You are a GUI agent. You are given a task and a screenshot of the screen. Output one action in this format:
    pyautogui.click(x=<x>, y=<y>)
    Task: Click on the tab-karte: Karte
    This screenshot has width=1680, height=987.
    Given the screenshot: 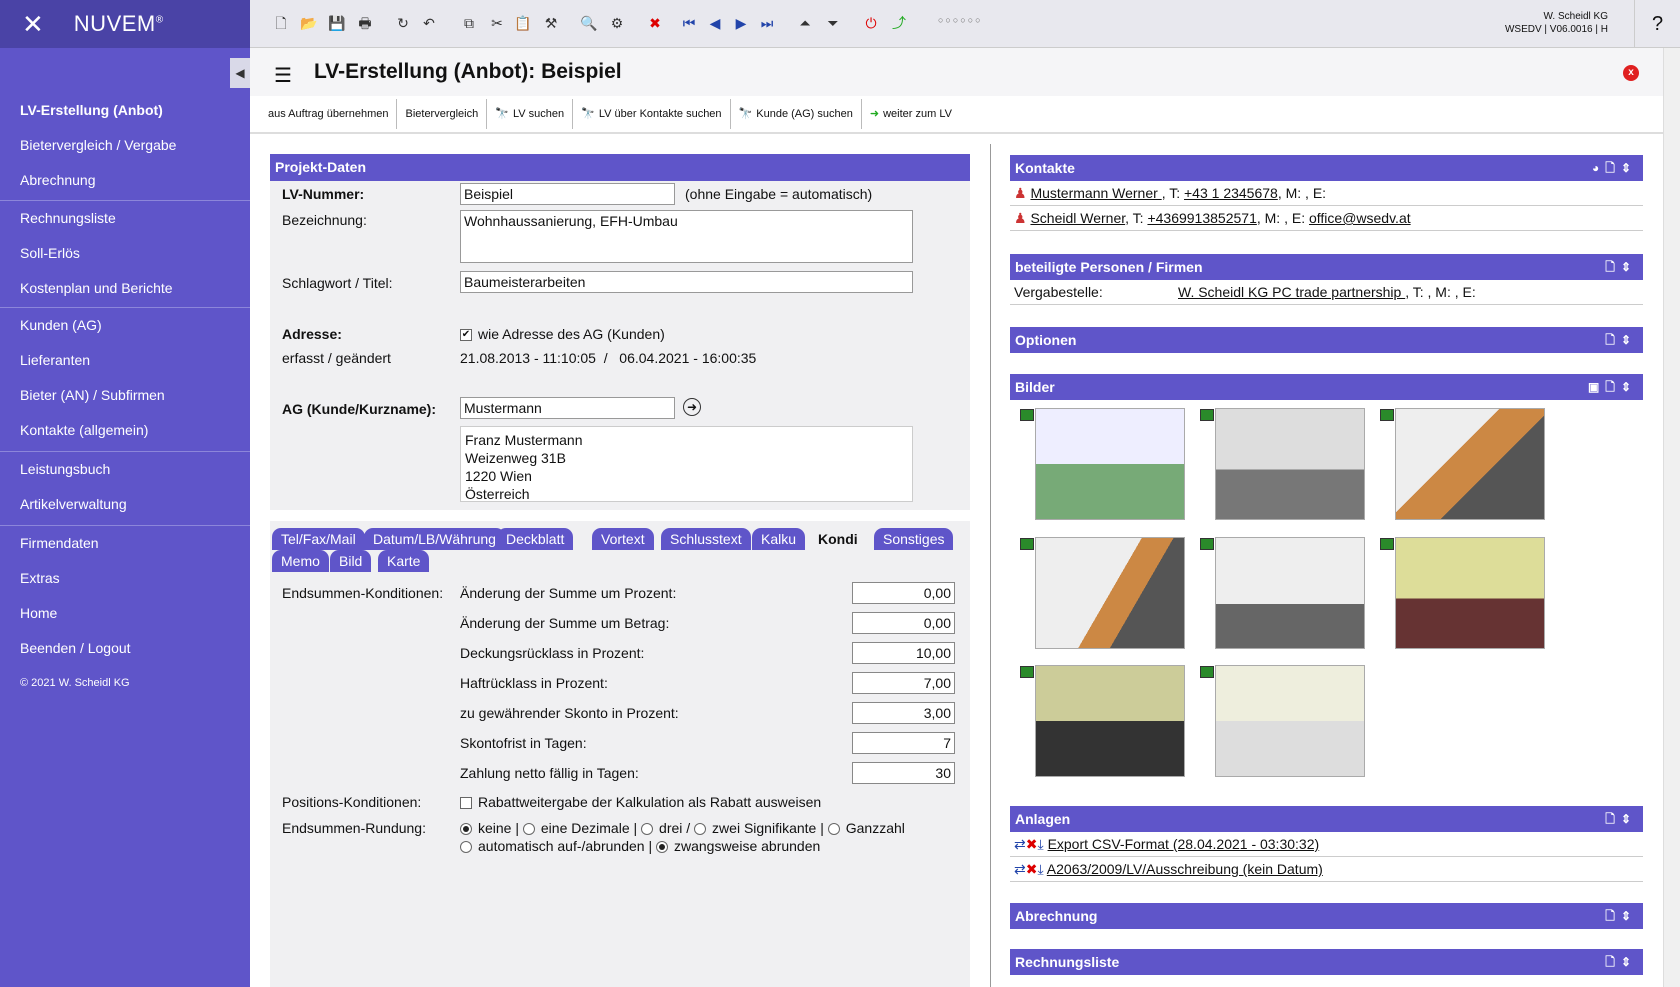 What is the action you would take?
    pyautogui.click(x=404, y=561)
    